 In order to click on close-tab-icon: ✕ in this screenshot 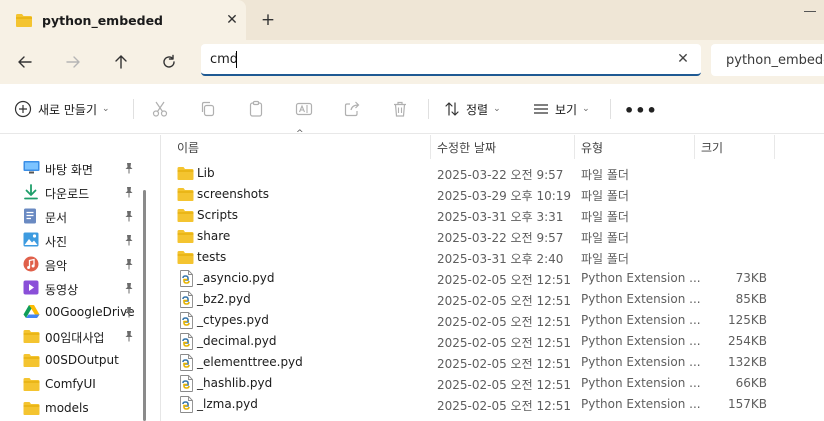, I will do `click(232, 20)`.